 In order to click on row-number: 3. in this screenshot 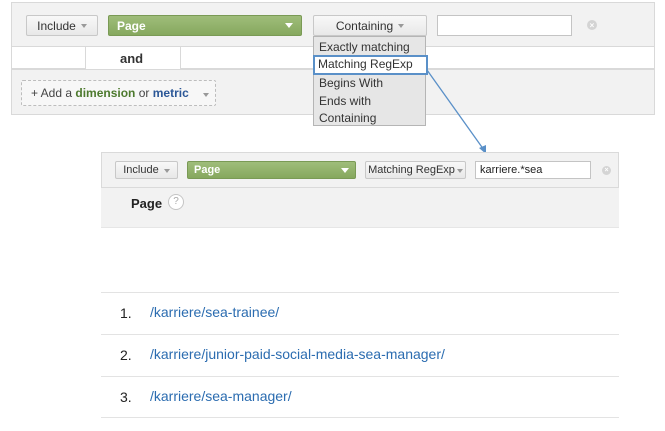, I will do `click(126, 397)`.